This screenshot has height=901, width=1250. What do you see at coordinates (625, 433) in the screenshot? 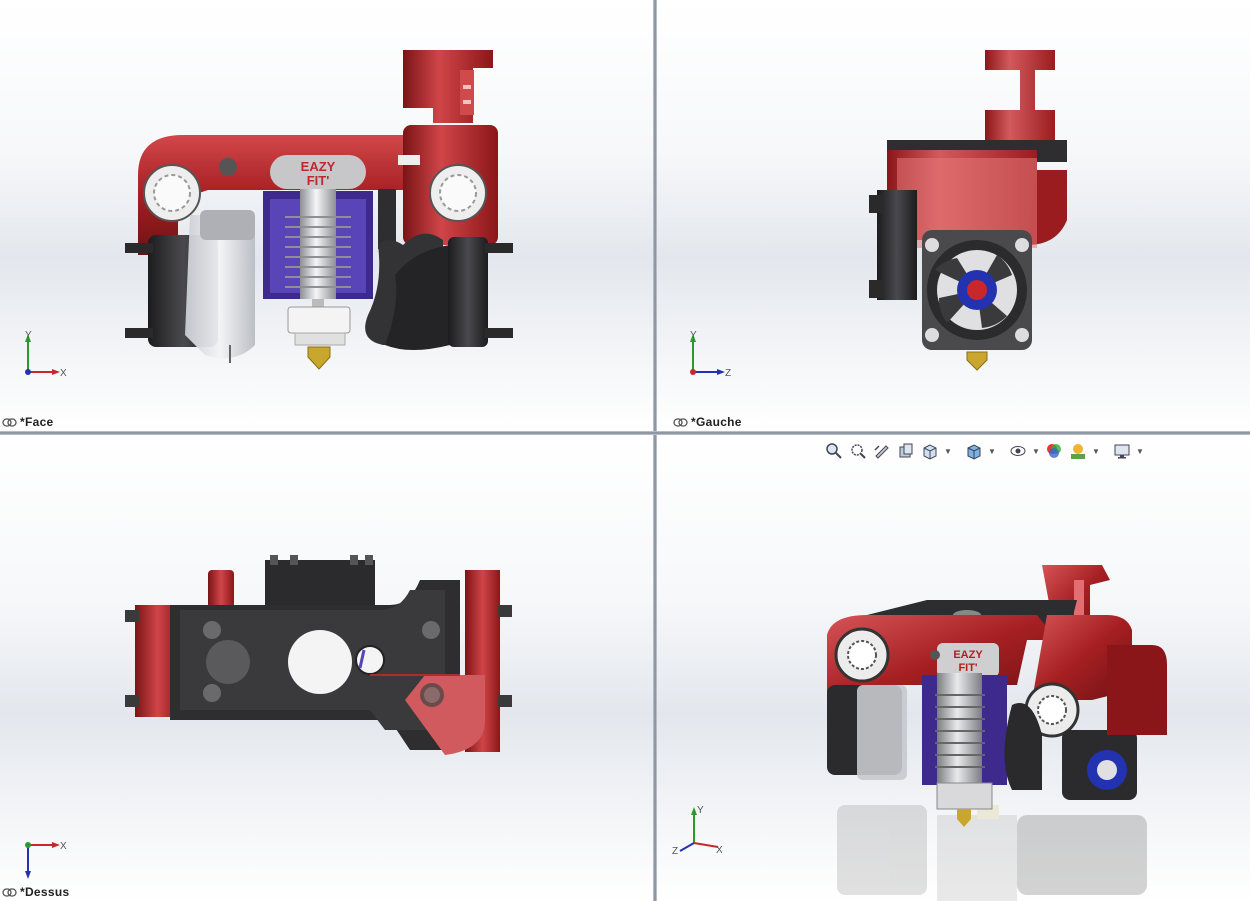
I see `horizontal-splitter` at bounding box center [625, 433].